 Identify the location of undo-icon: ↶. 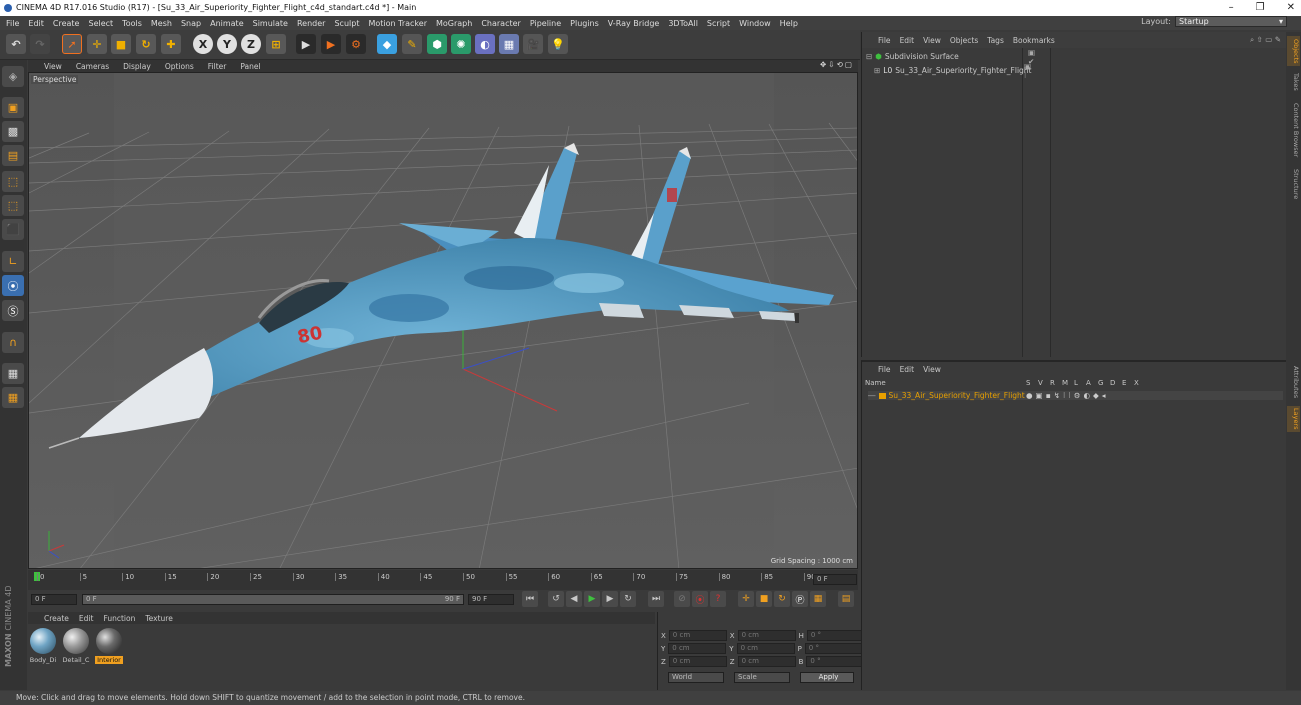
(16, 44).